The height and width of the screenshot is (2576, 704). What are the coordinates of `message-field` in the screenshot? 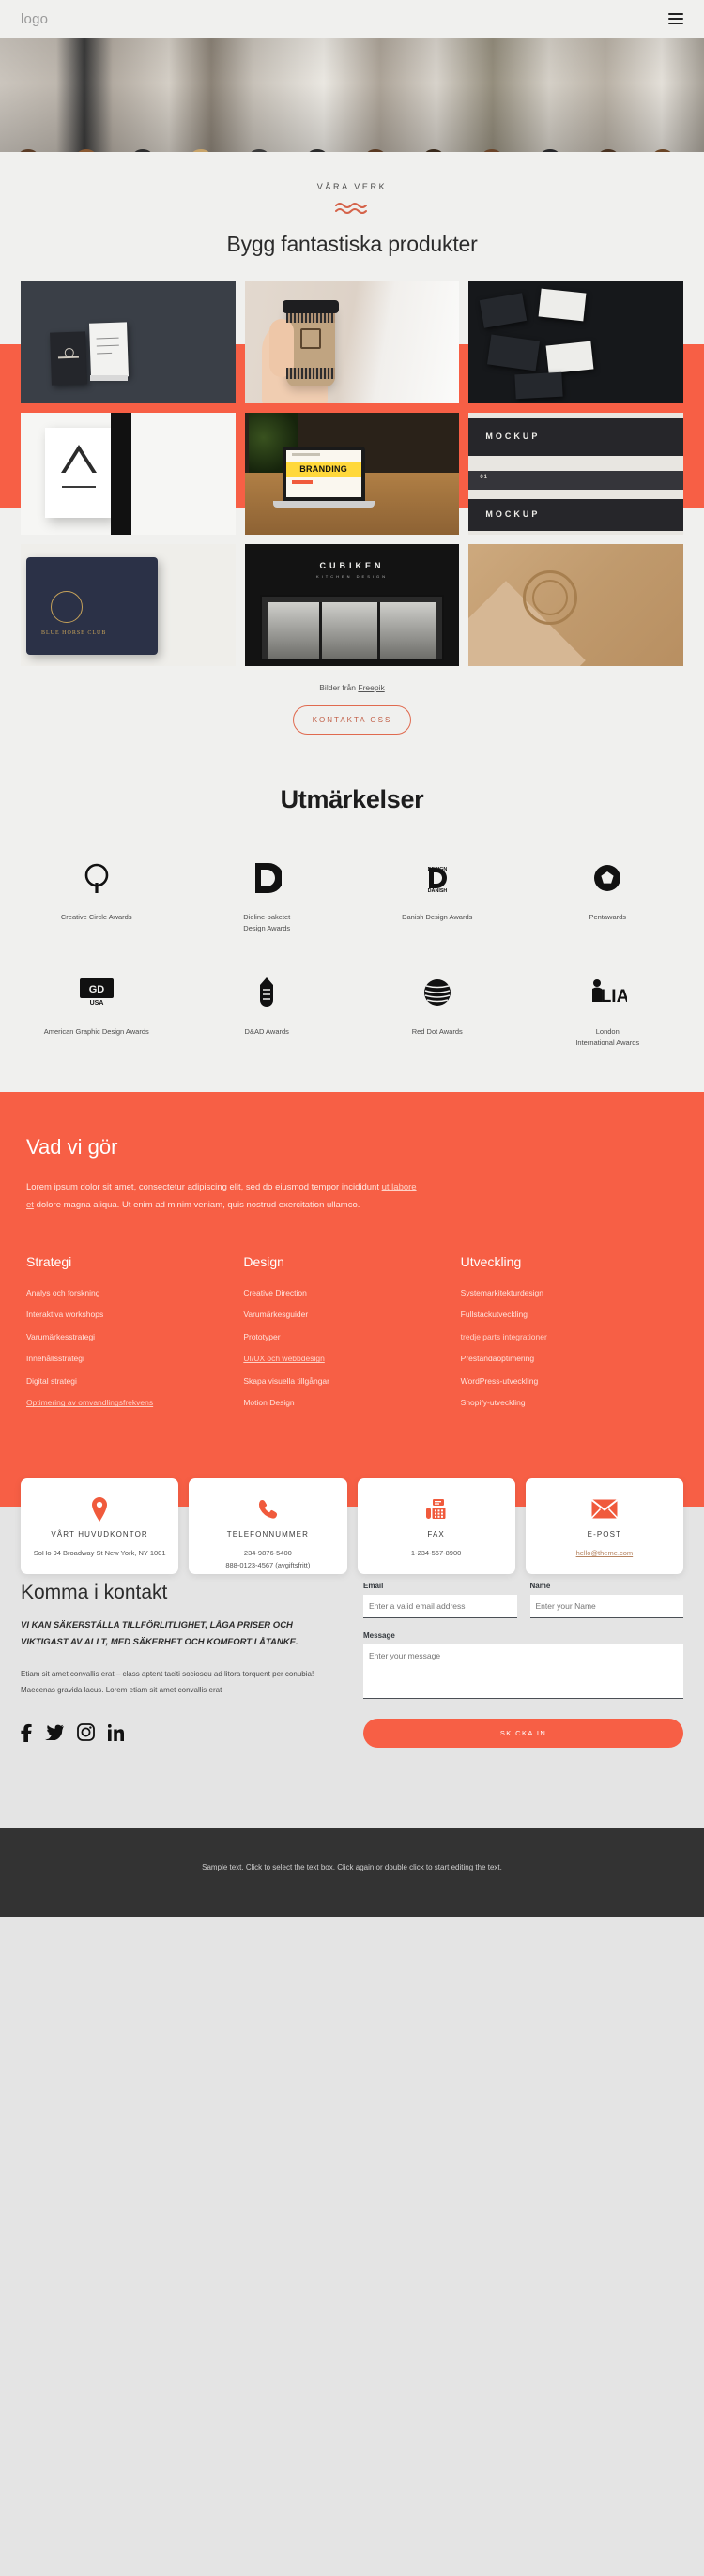 It's located at (523, 1671).